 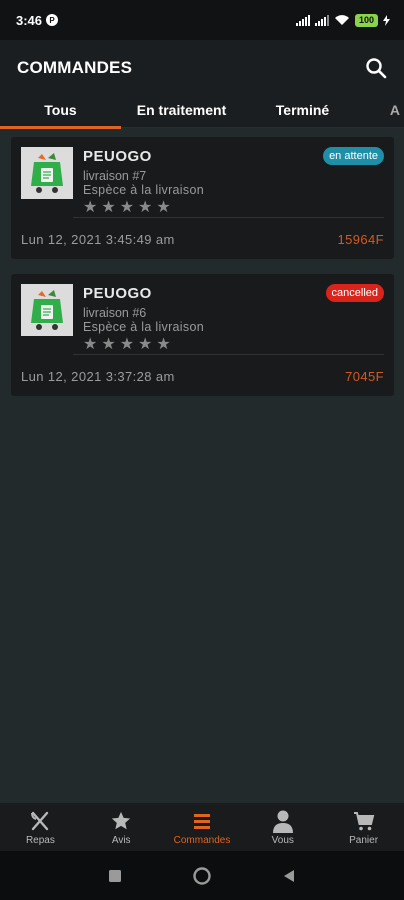 I want to click on search-button, so click(x=376, y=68).